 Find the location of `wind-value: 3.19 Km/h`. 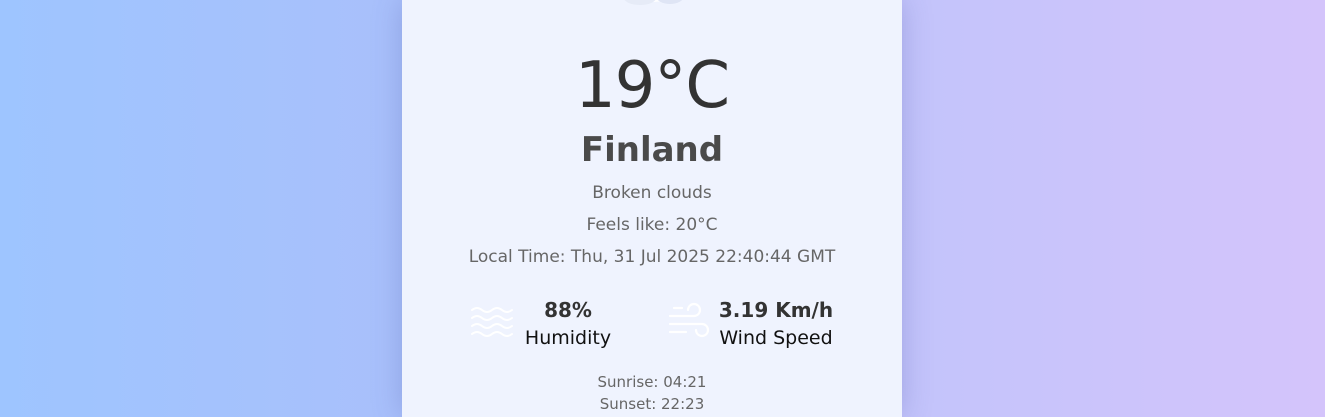

wind-value: 3.19 Km/h is located at coordinates (776, 310).